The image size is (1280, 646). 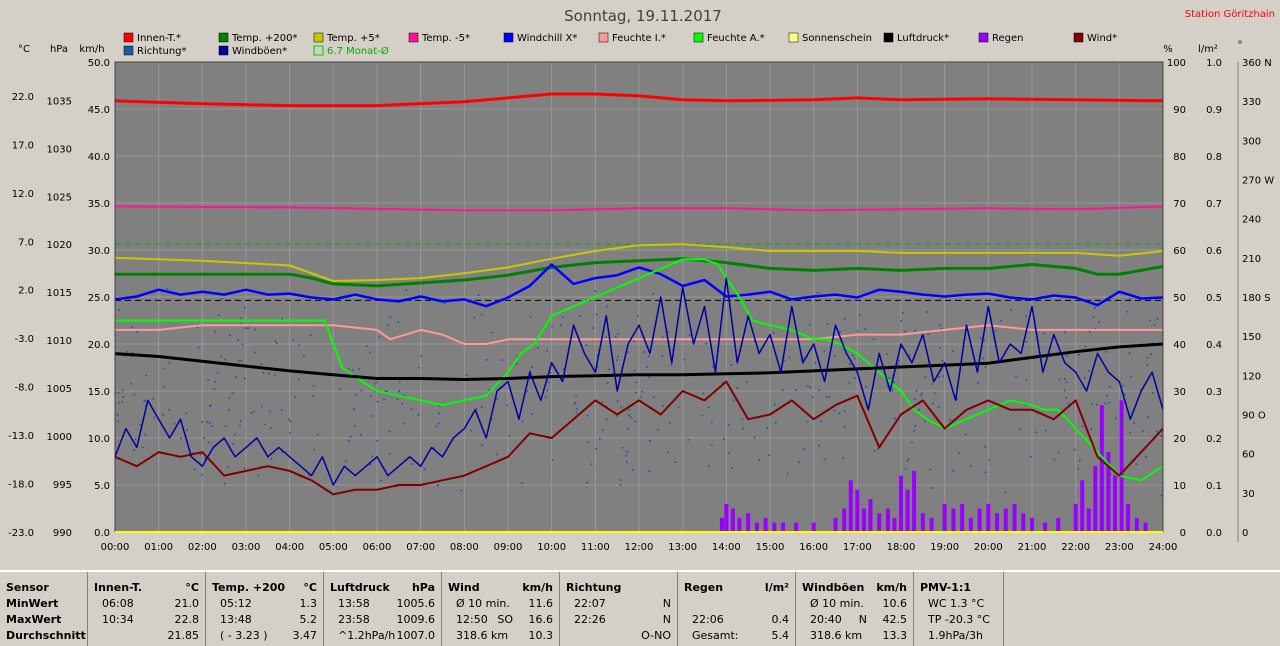 I want to click on stats-column-unit: km/h, so click(x=537, y=587).